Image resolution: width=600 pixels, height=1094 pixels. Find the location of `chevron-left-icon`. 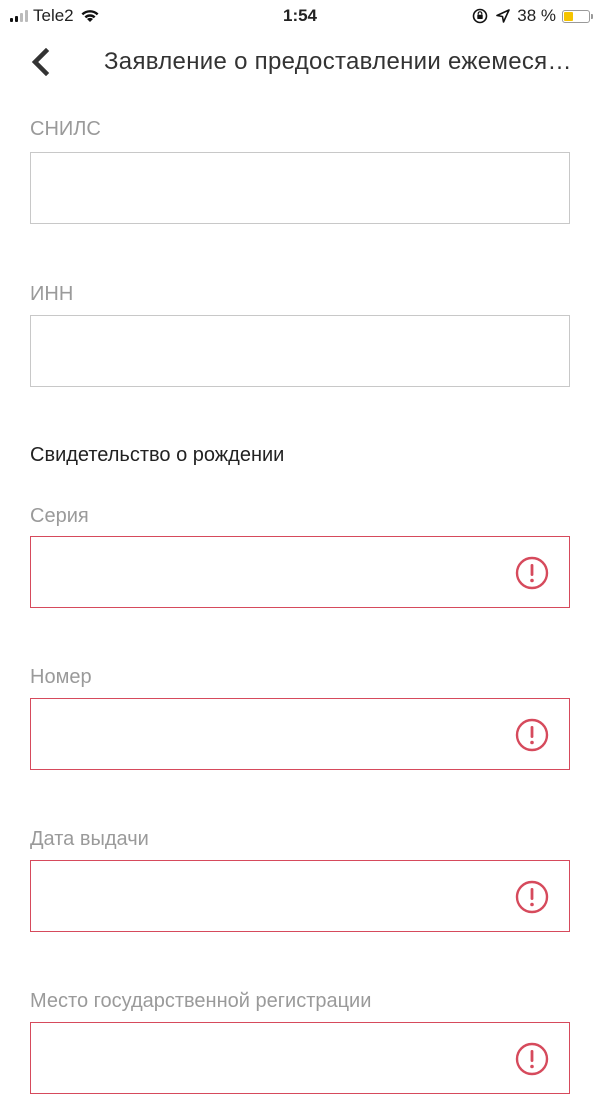

chevron-left-icon is located at coordinates (40, 62).